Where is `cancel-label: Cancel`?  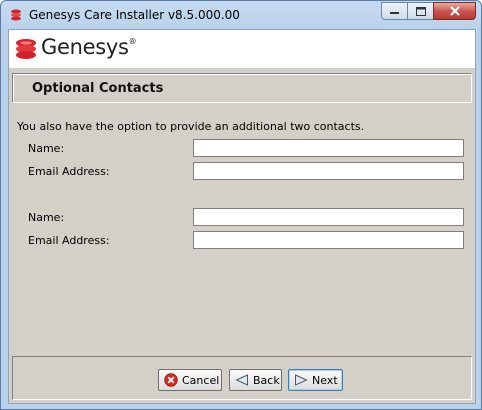
cancel-label: Cancel is located at coordinates (201, 380).